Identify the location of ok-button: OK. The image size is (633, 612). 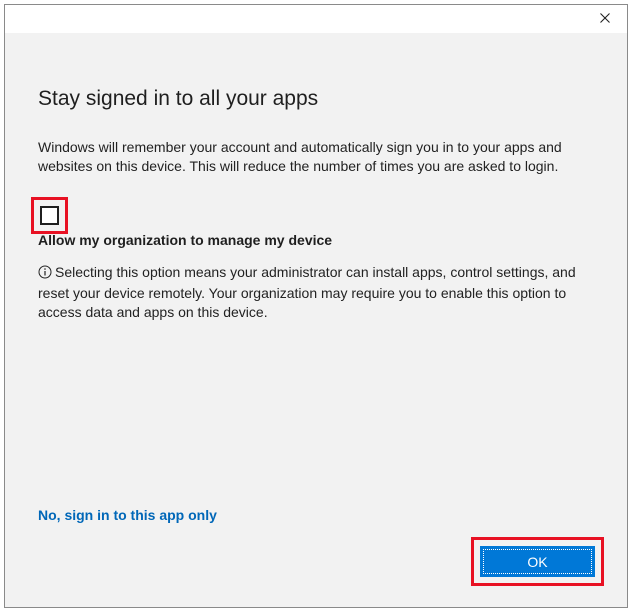
(537, 561).